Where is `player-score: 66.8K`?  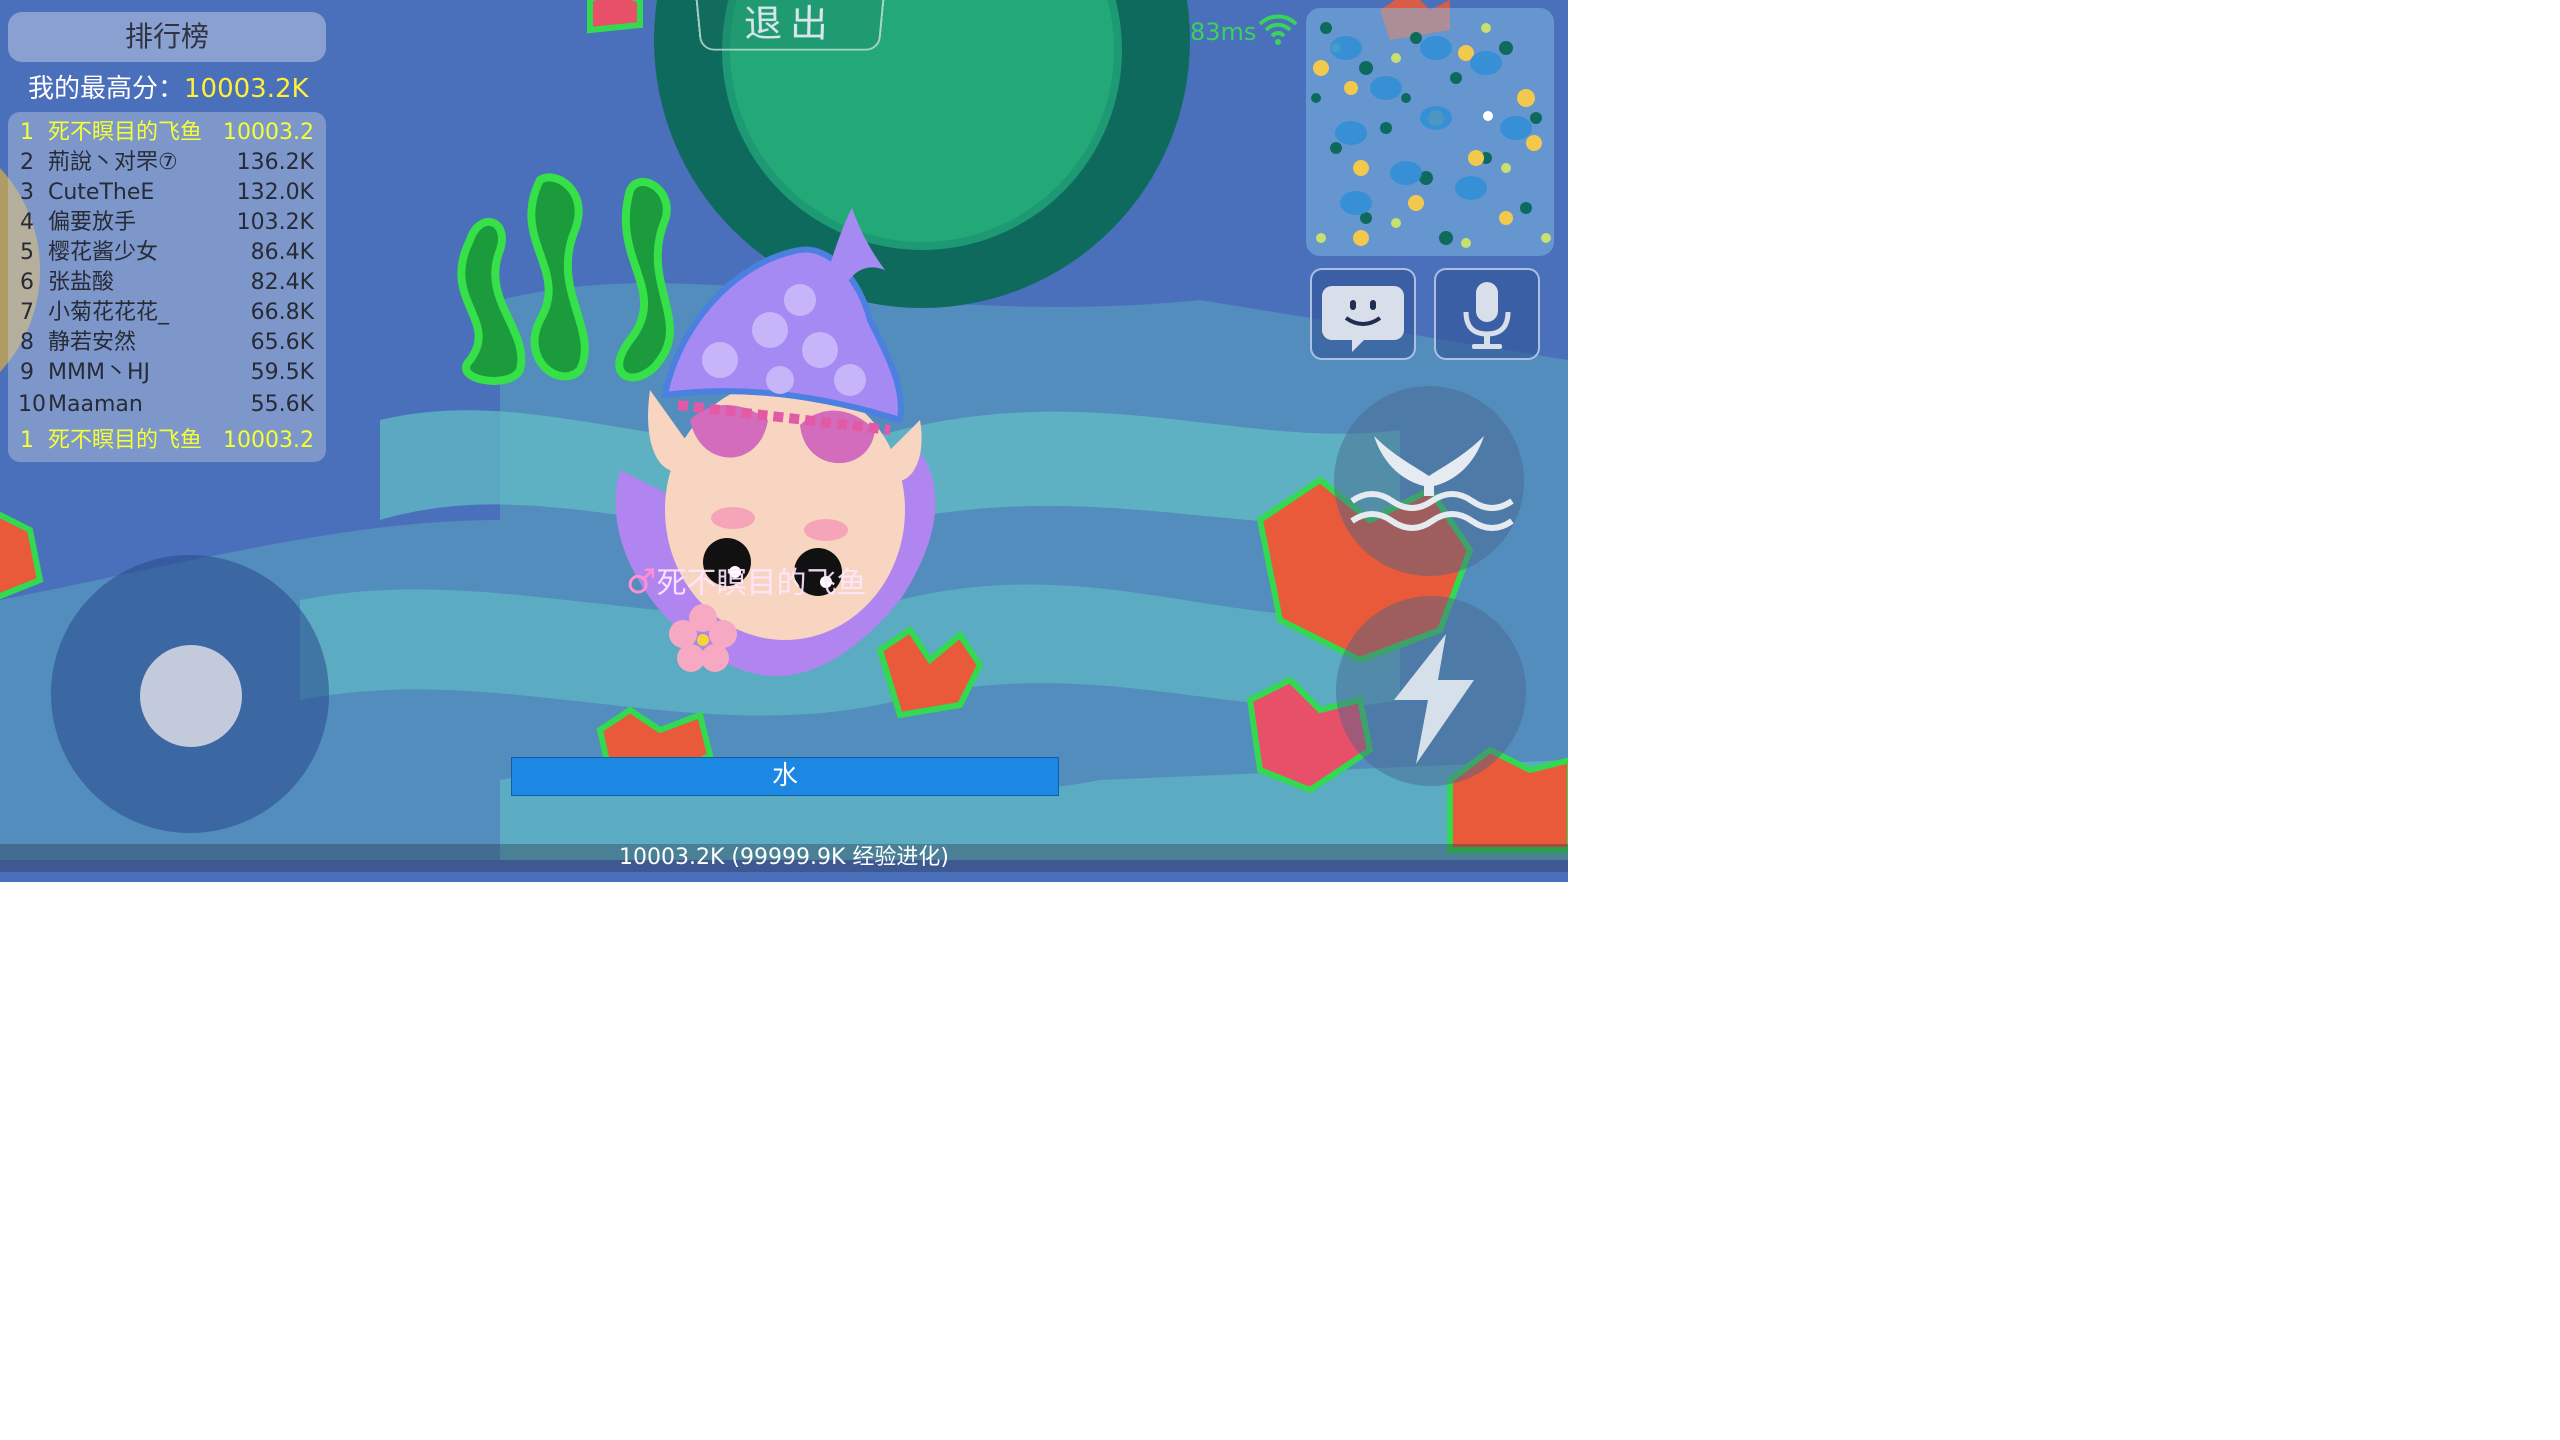 player-score: 66.8K is located at coordinates (282, 312).